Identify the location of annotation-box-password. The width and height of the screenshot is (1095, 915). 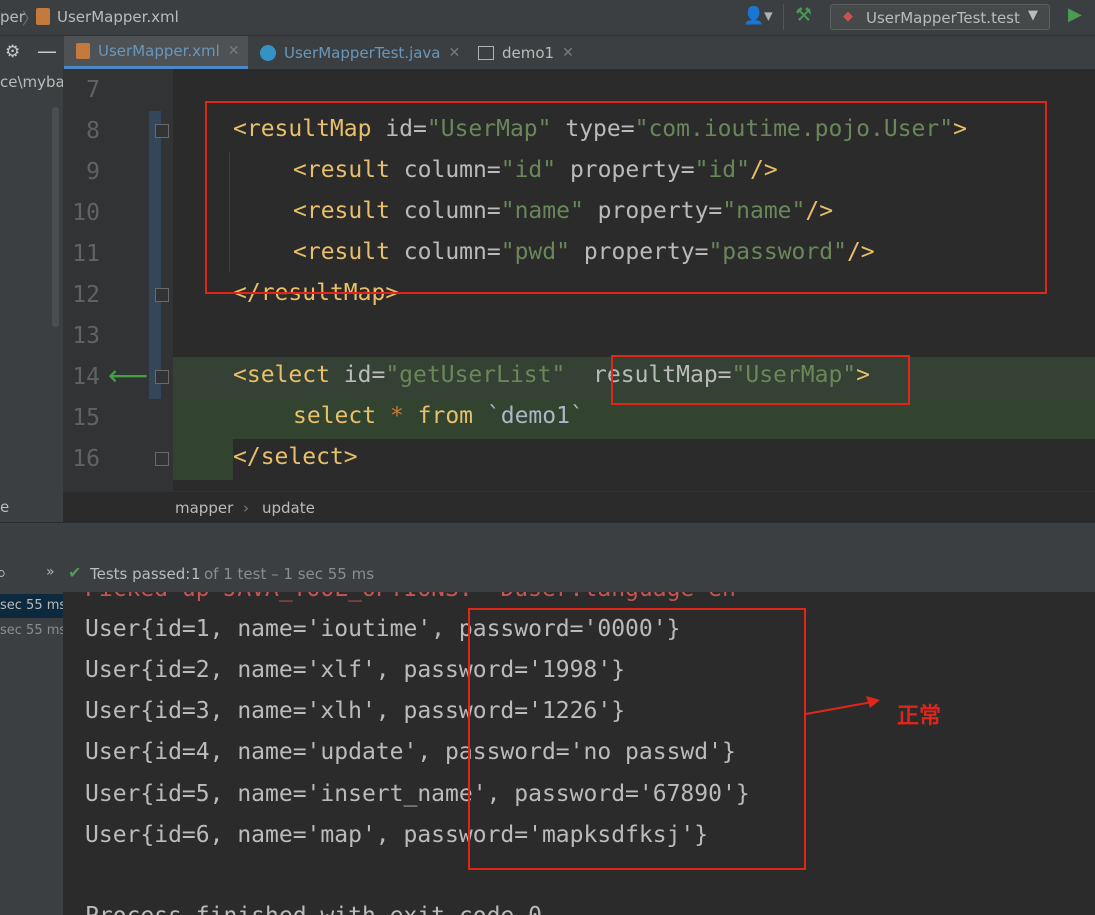
(637, 739).